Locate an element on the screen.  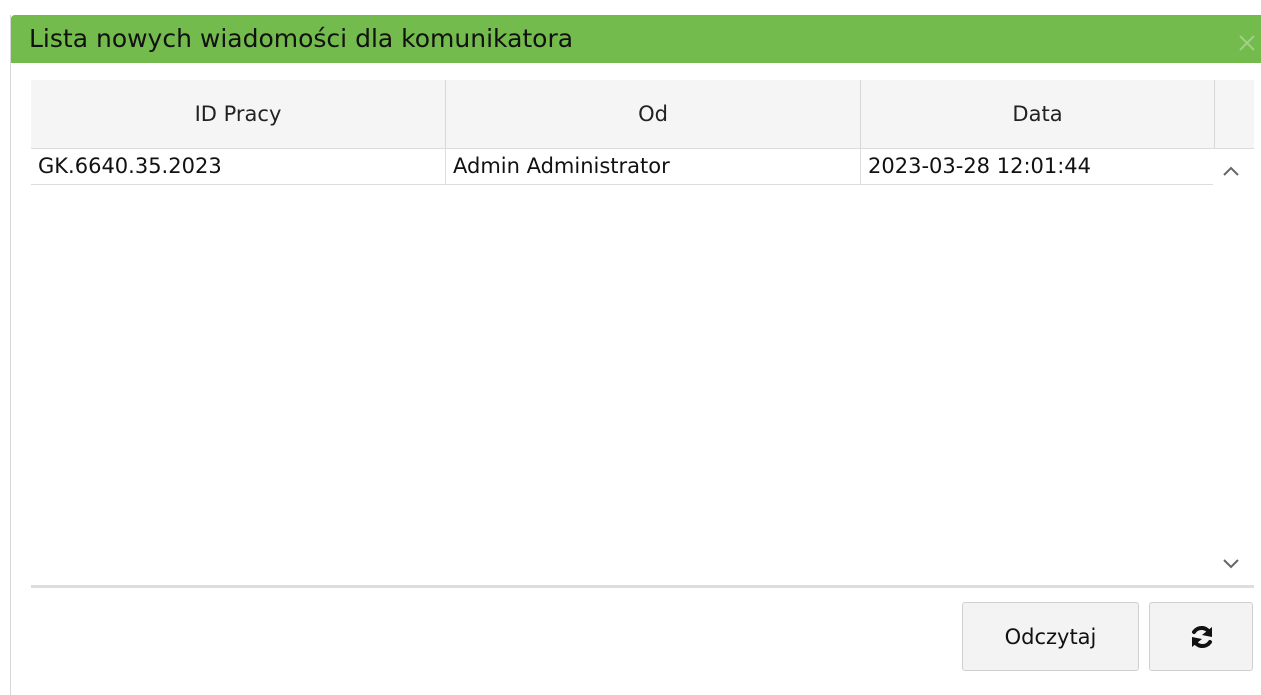
column-header-od: Od is located at coordinates (653, 114).